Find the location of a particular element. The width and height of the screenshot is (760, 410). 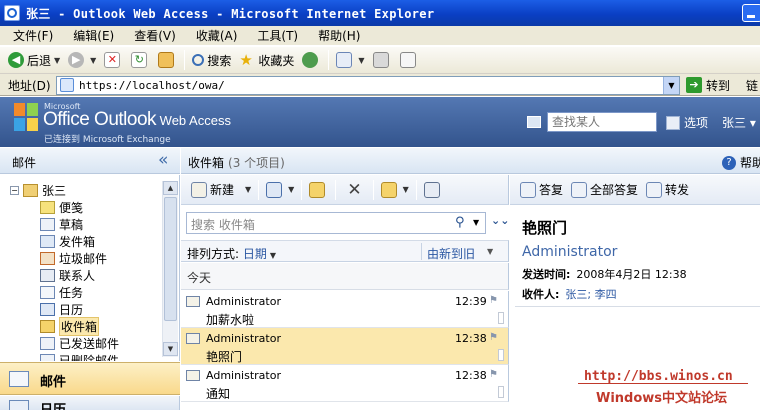

address-dropdown-icon: ▼ is located at coordinates (671, 85).